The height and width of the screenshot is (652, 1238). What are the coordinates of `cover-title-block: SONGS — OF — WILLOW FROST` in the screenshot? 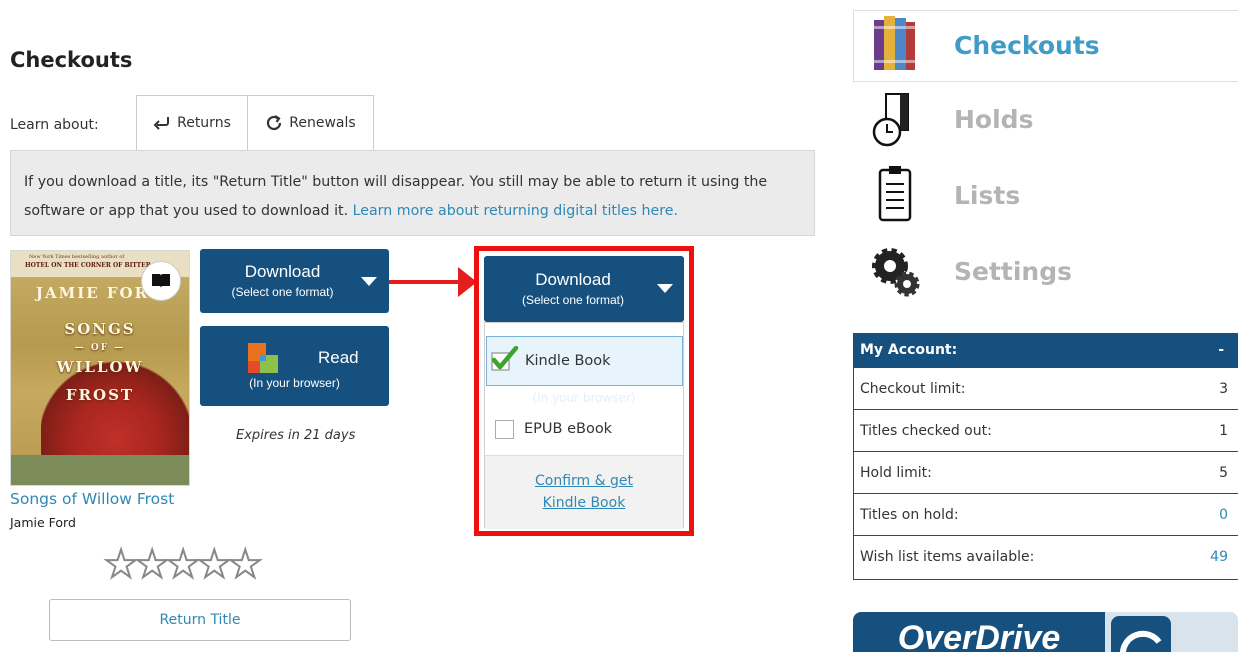 It's located at (100, 362).